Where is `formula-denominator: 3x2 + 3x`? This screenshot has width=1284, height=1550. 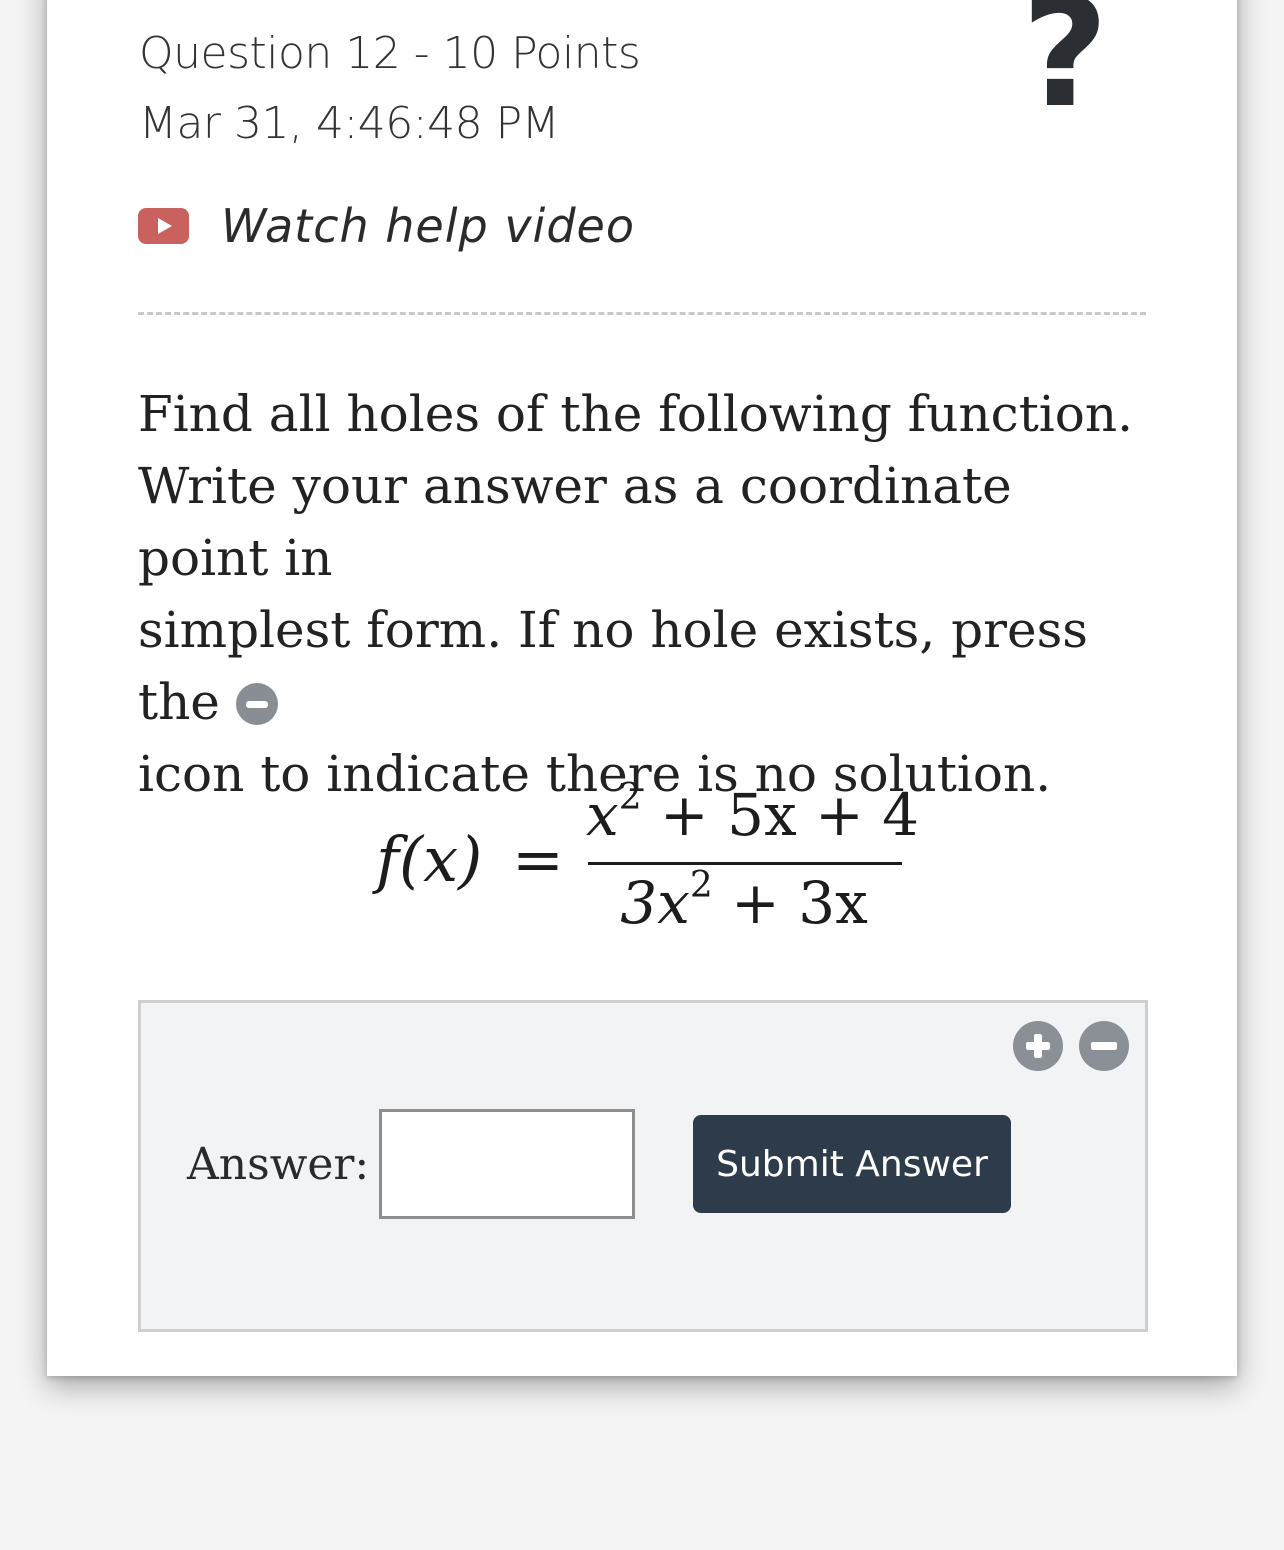 formula-denominator: 3x2 + 3x is located at coordinates (744, 903).